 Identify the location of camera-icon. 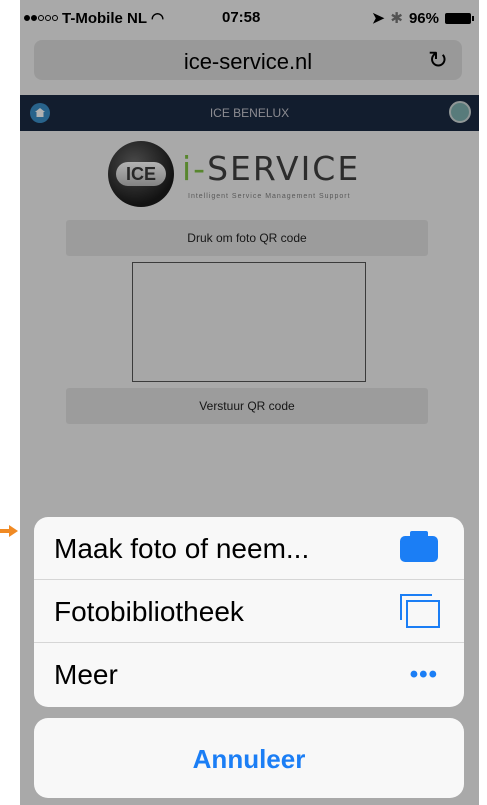
(419, 546).